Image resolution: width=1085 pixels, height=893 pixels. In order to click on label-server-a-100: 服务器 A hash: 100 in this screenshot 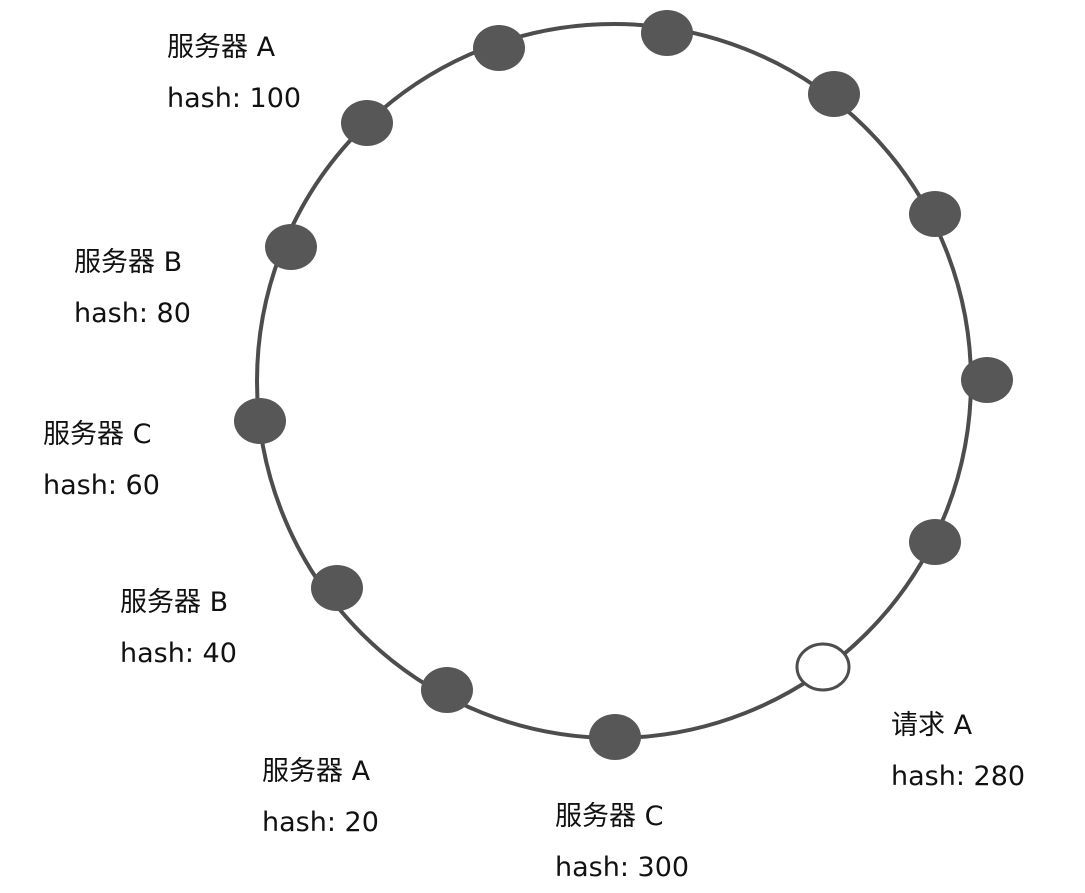, I will do `click(234, 73)`.